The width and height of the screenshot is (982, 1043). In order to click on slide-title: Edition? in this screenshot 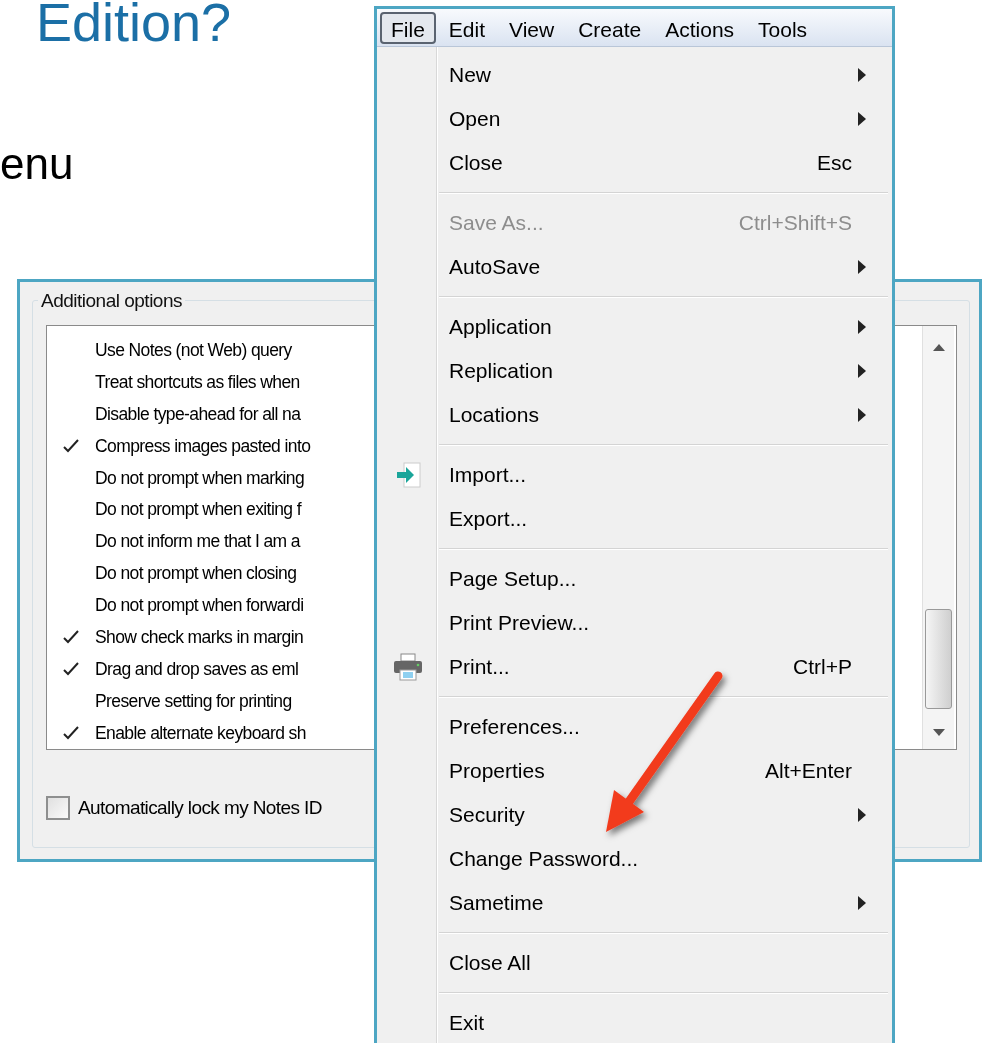, I will do `click(134, 26)`.